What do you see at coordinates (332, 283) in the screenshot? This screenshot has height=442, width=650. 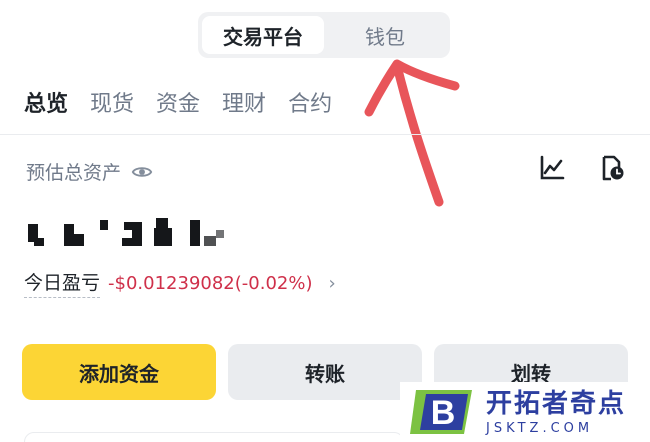 I see `chevron-right-icon: ›` at bounding box center [332, 283].